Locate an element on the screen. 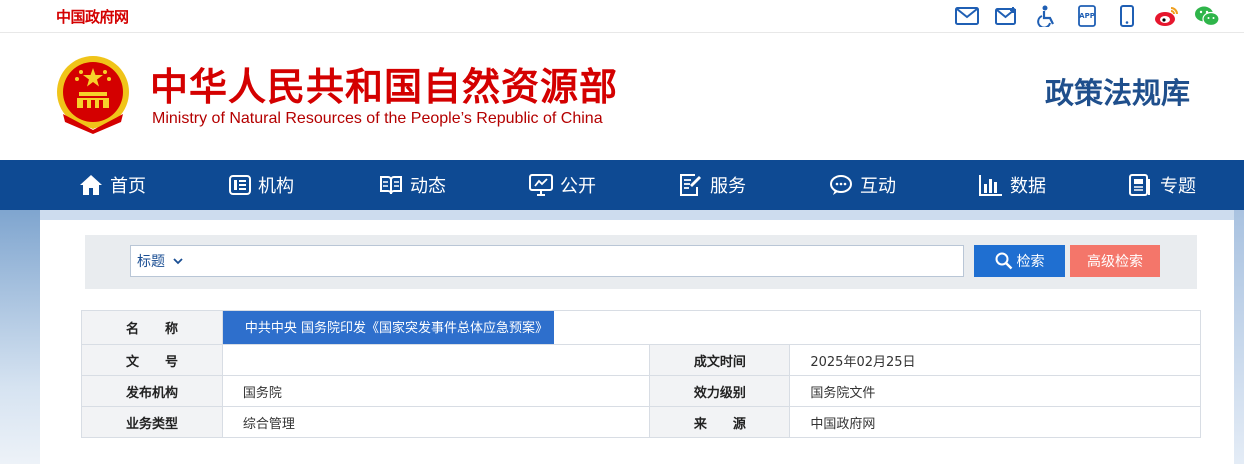  search-input is located at coordinates (576, 261).